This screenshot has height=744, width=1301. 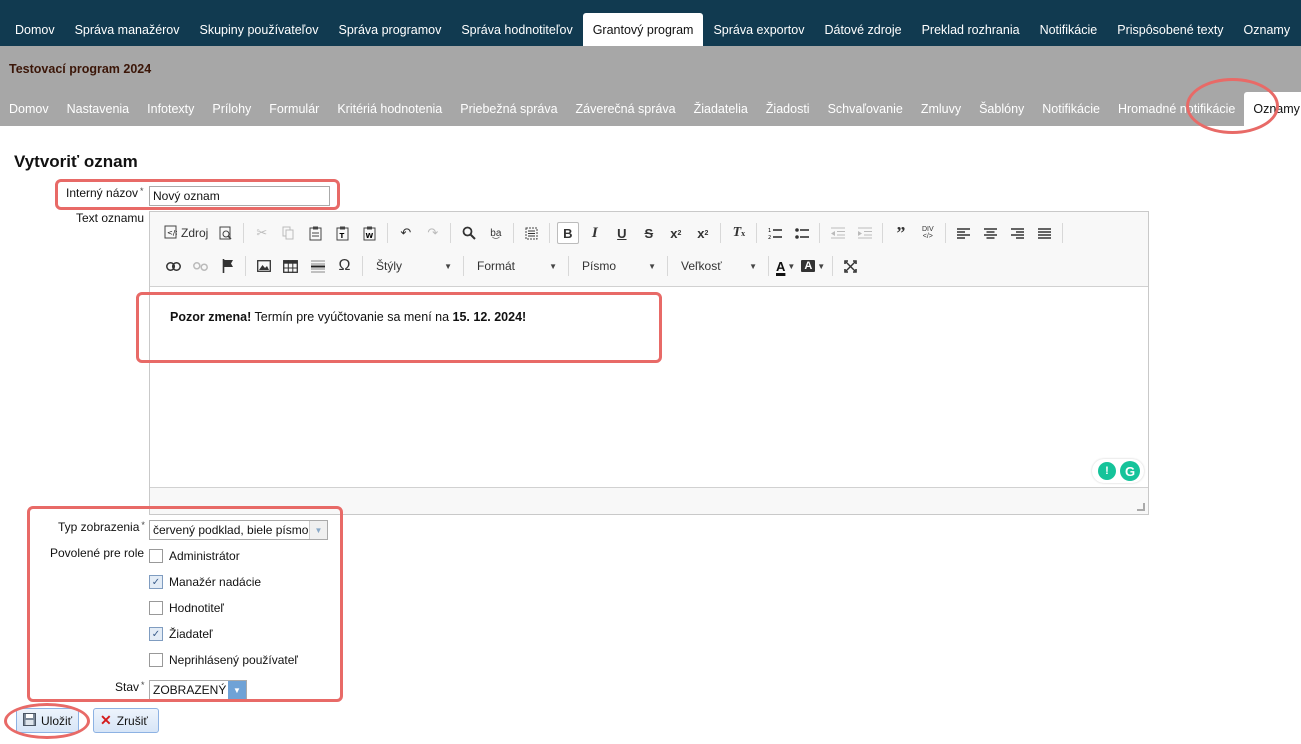 I want to click on role-checkbox-row: Hodnotiteľ, so click(x=186, y=608).